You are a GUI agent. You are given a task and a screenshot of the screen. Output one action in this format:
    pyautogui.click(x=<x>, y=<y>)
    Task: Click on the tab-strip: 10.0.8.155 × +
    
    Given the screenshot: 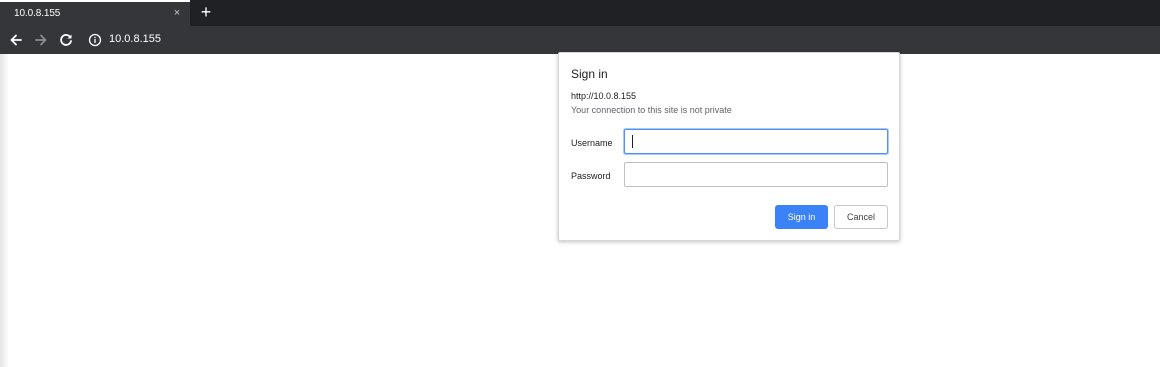 What is the action you would take?
    pyautogui.click(x=580, y=13)
    